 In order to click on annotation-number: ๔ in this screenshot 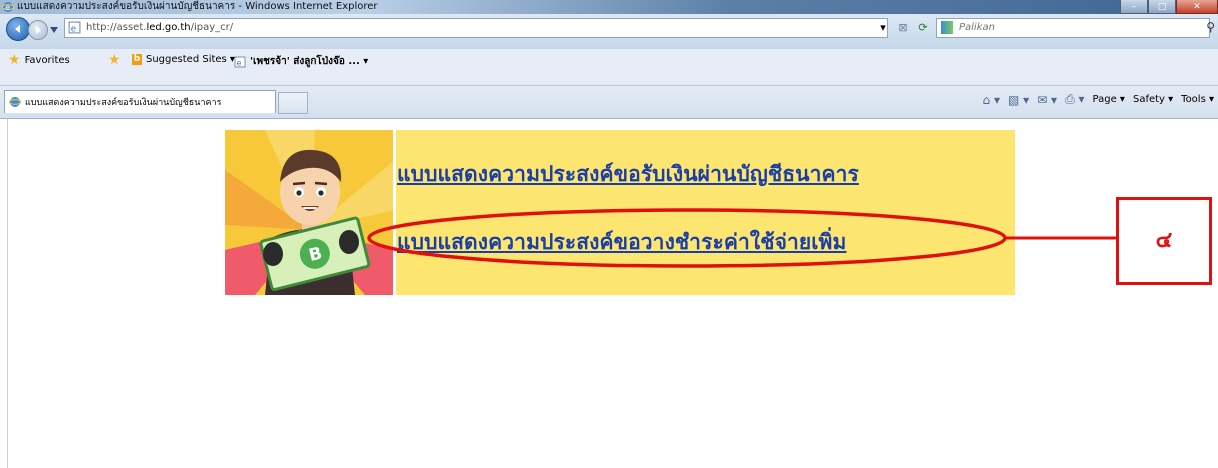, I will do `click(1164, 240)`.